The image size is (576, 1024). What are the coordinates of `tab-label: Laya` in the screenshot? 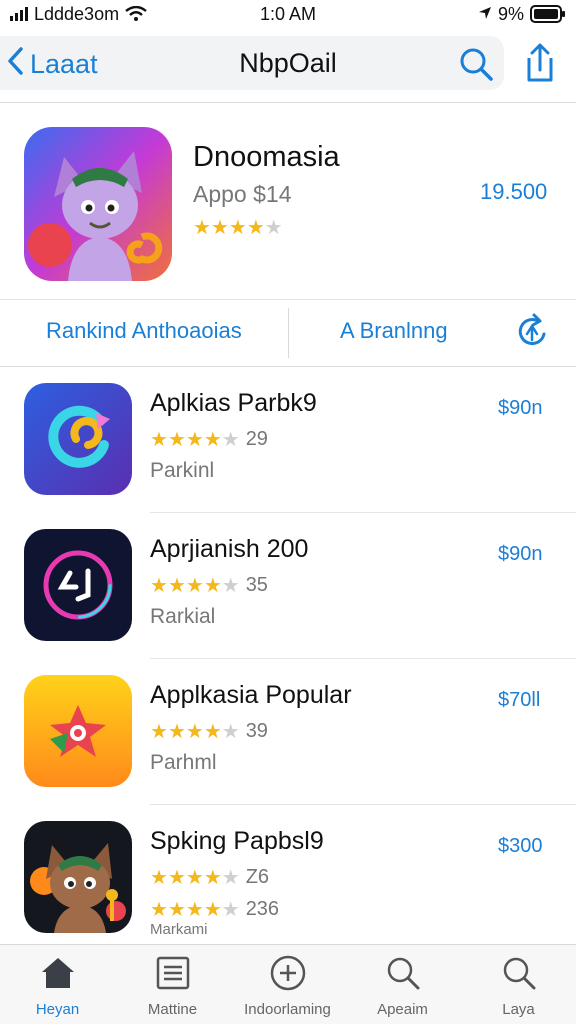 It's located at (518, 1009).